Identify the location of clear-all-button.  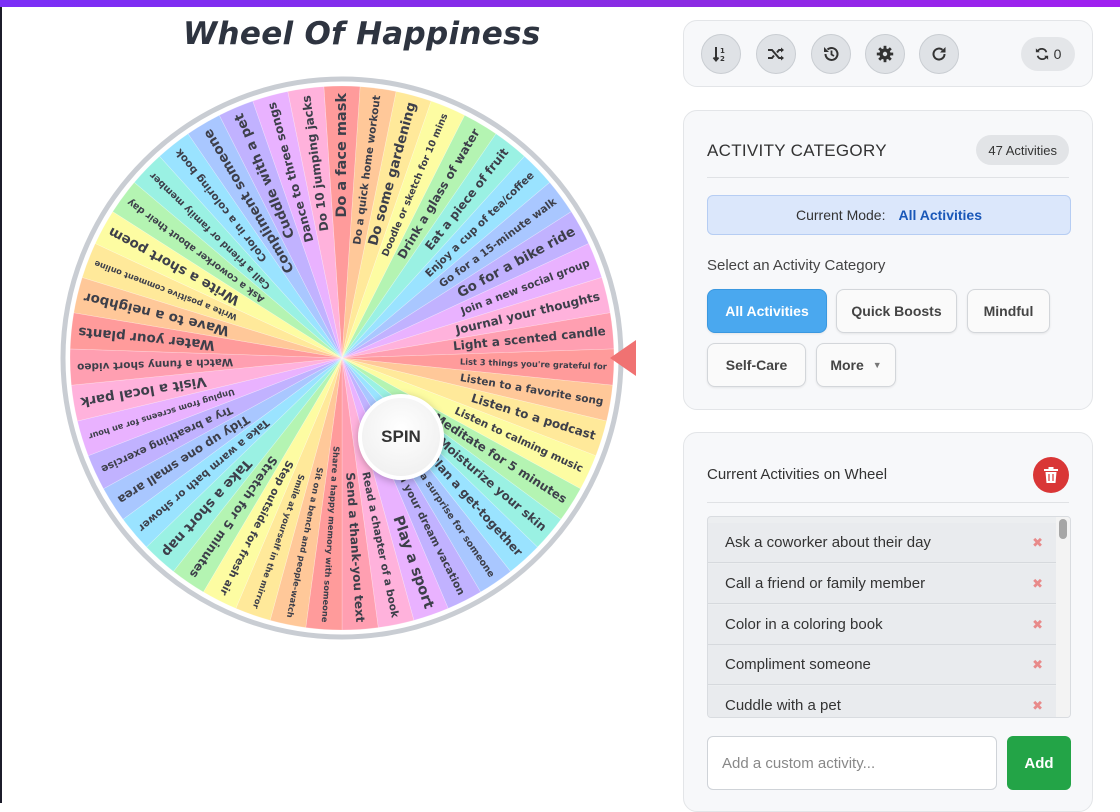
(1051, 475).